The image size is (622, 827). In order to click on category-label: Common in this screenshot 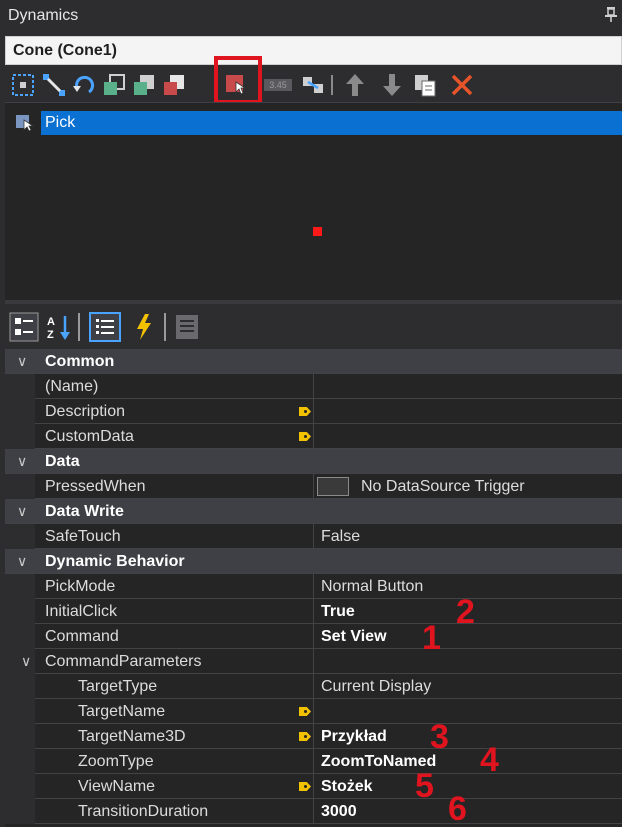, I will do `click(80, 361)`.